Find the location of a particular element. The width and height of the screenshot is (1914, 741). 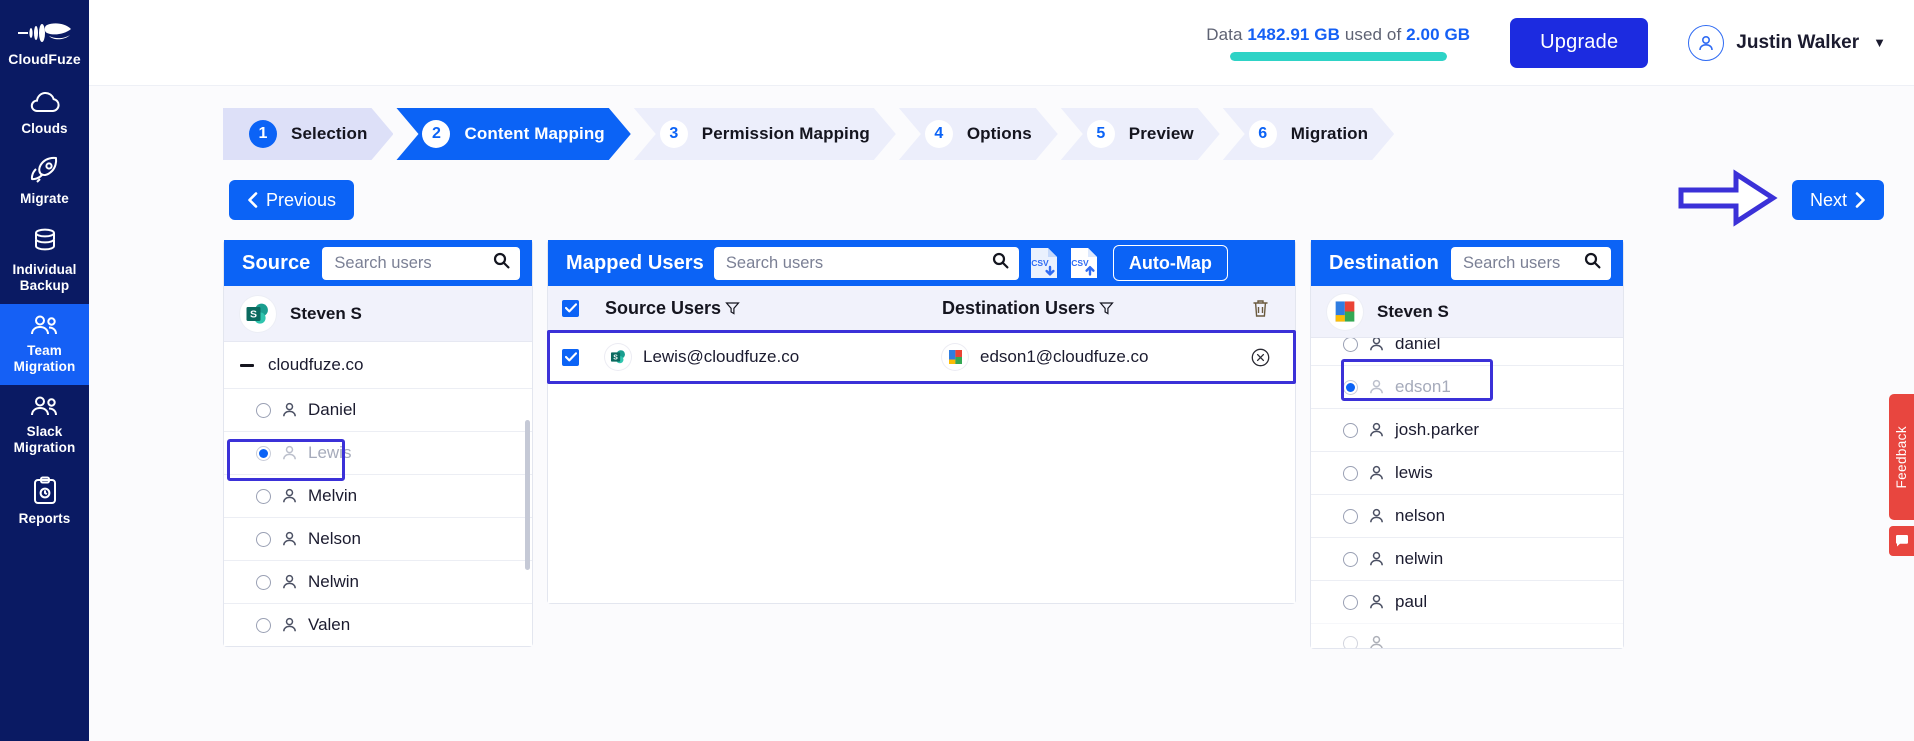

destination-user-partial is located at coordinates (1467, 635).